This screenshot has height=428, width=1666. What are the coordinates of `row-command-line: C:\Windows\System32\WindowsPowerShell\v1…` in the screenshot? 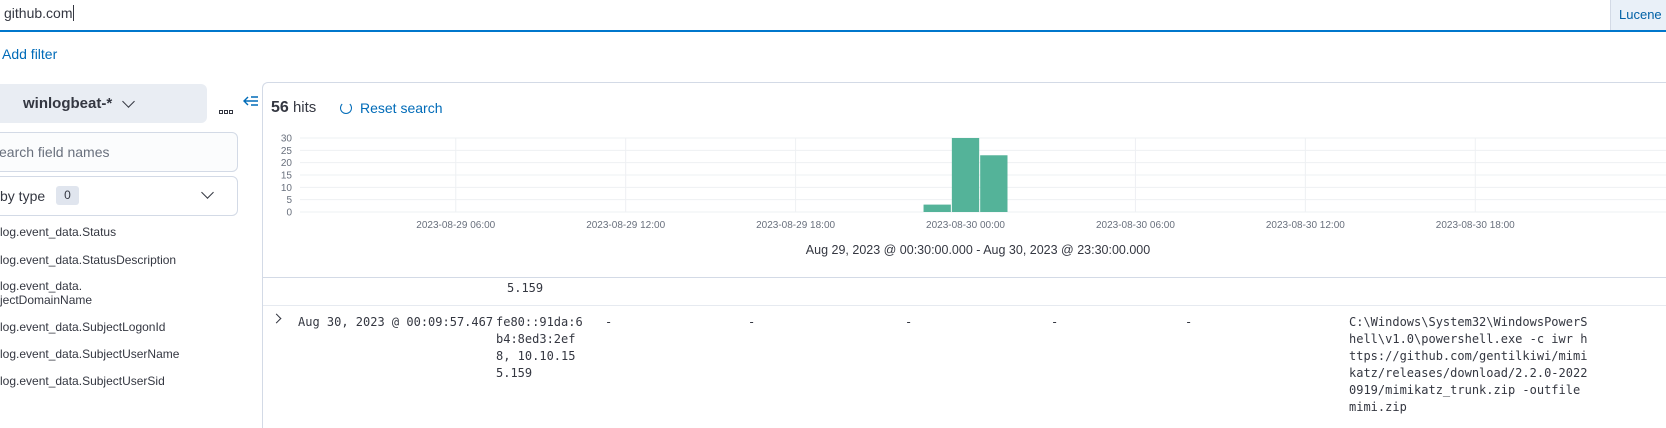 It's located at (1468, 364).